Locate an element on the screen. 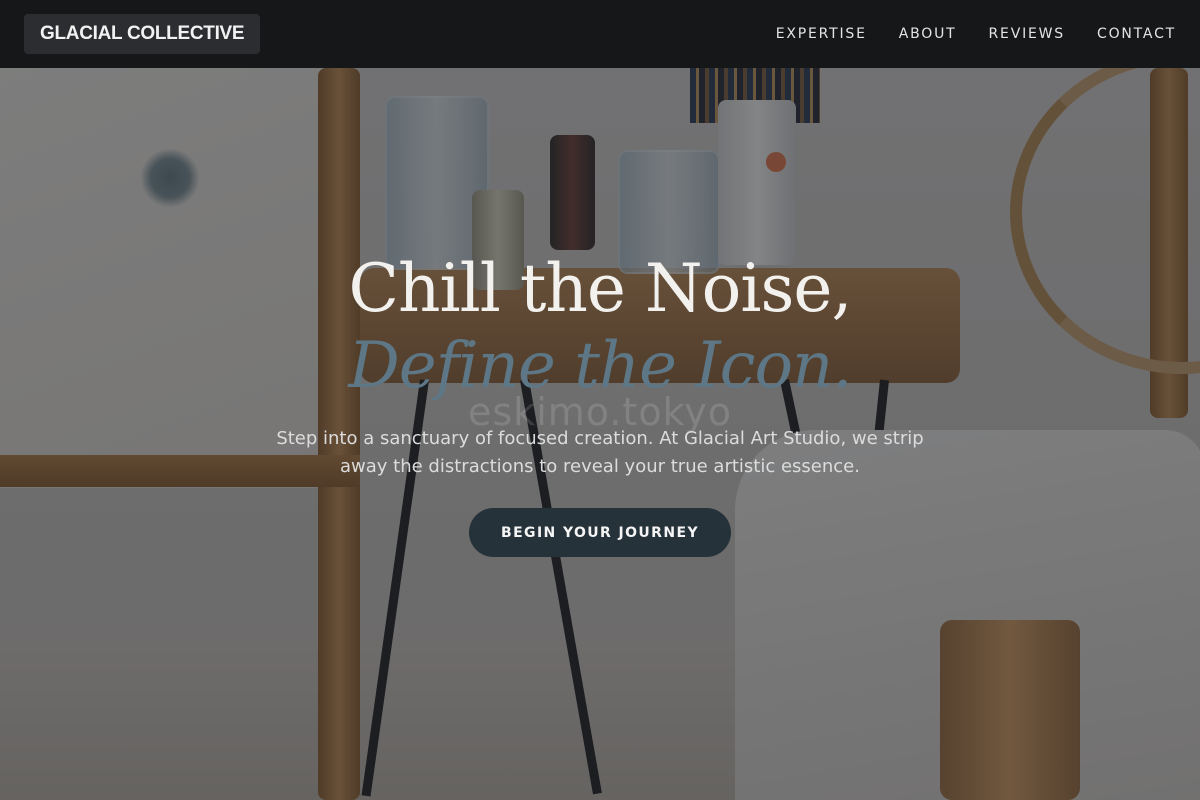 The image size is (1200, 800). hero-title-line2: Define the Icon. is located at coordinates (600, 366).